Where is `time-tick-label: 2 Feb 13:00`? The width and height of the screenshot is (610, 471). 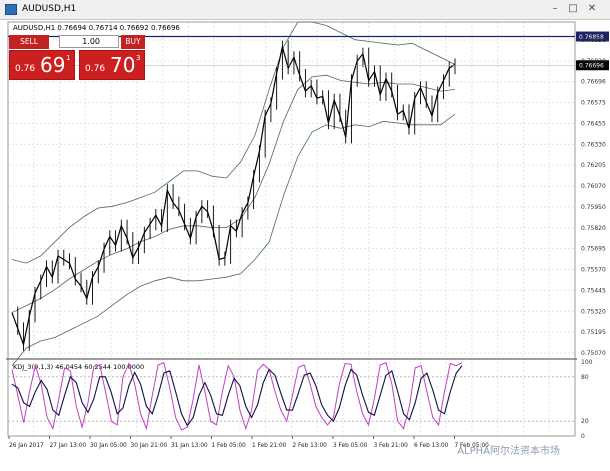
time-tick-label: 2 Feb 13:00 is located at coordinates (310, 446).